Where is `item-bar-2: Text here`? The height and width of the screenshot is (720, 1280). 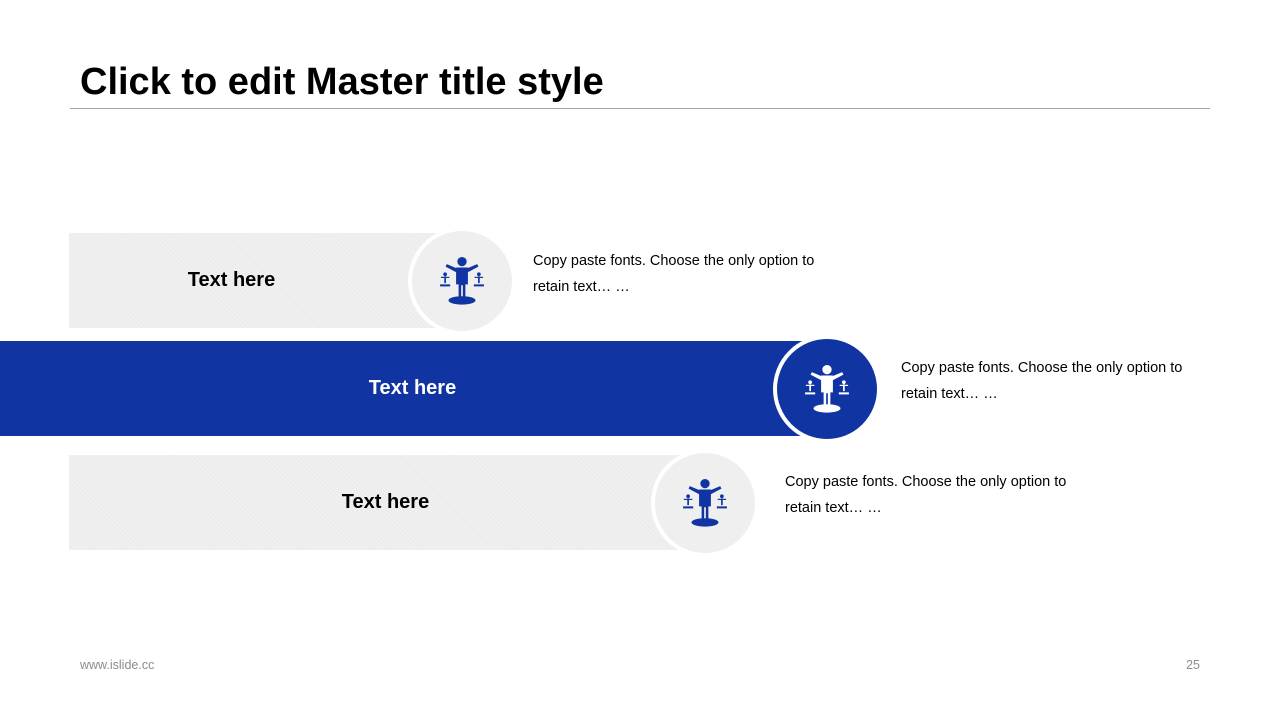 item-bar-2: Text here is located at coordinates (412, 388).